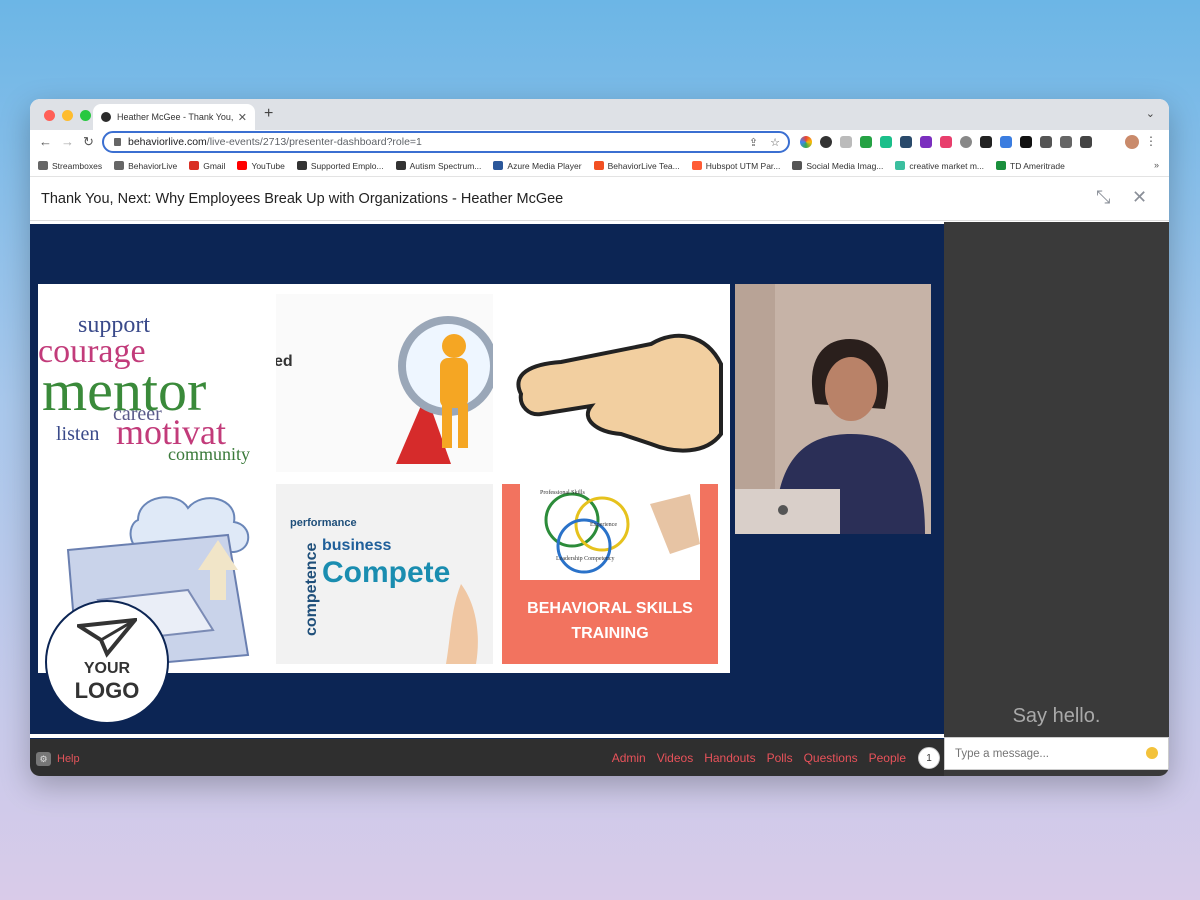 The height and width of the screenshot is (900, 1200). Describe the element at coordinates (753, 142) in the screenshot. I see `share-icon: ⇪` at that location.